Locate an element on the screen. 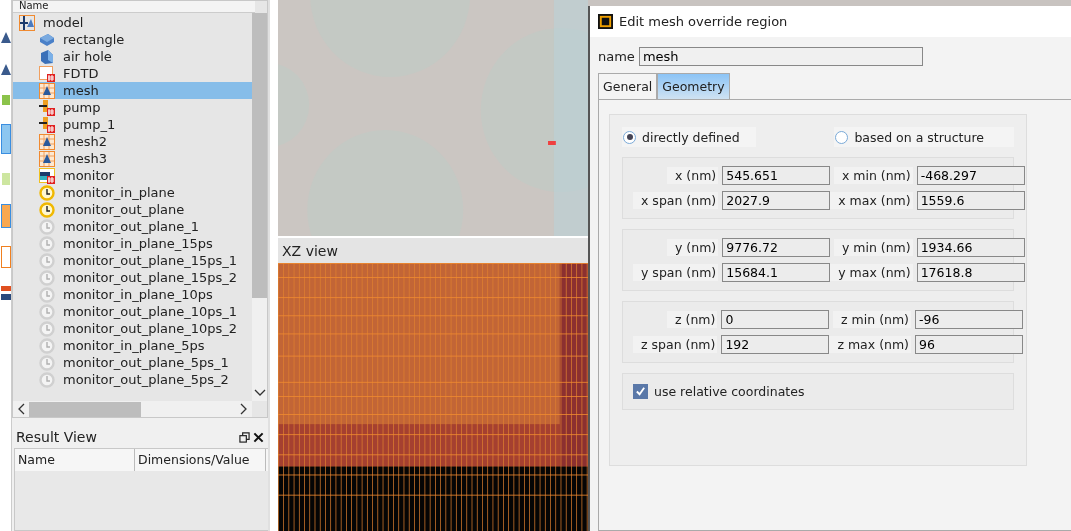 Image resolution: width=1071 pixels, height=531 pixels. input-field: 96 is located at coordinates (969, 344).